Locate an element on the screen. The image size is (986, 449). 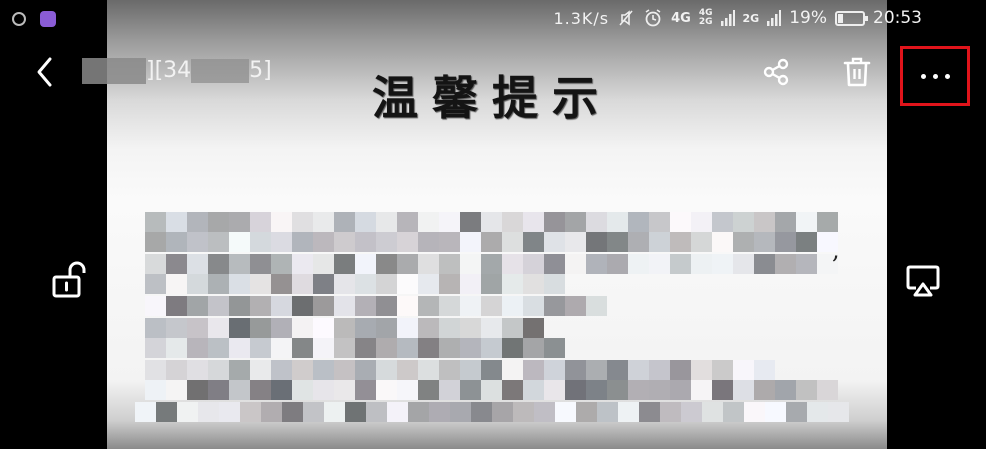
share-button is located at coordinates (776, 72).